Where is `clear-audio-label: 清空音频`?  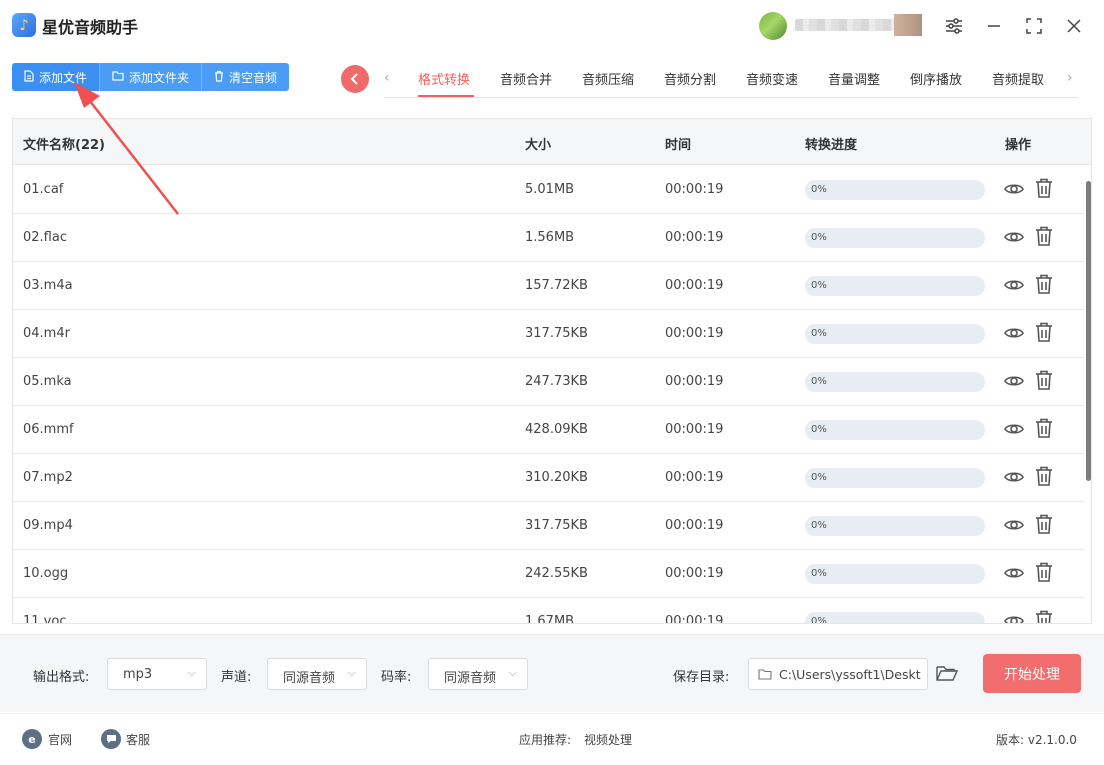 clear-audio-label: 清空音频 is located at coordinates (253, 77).